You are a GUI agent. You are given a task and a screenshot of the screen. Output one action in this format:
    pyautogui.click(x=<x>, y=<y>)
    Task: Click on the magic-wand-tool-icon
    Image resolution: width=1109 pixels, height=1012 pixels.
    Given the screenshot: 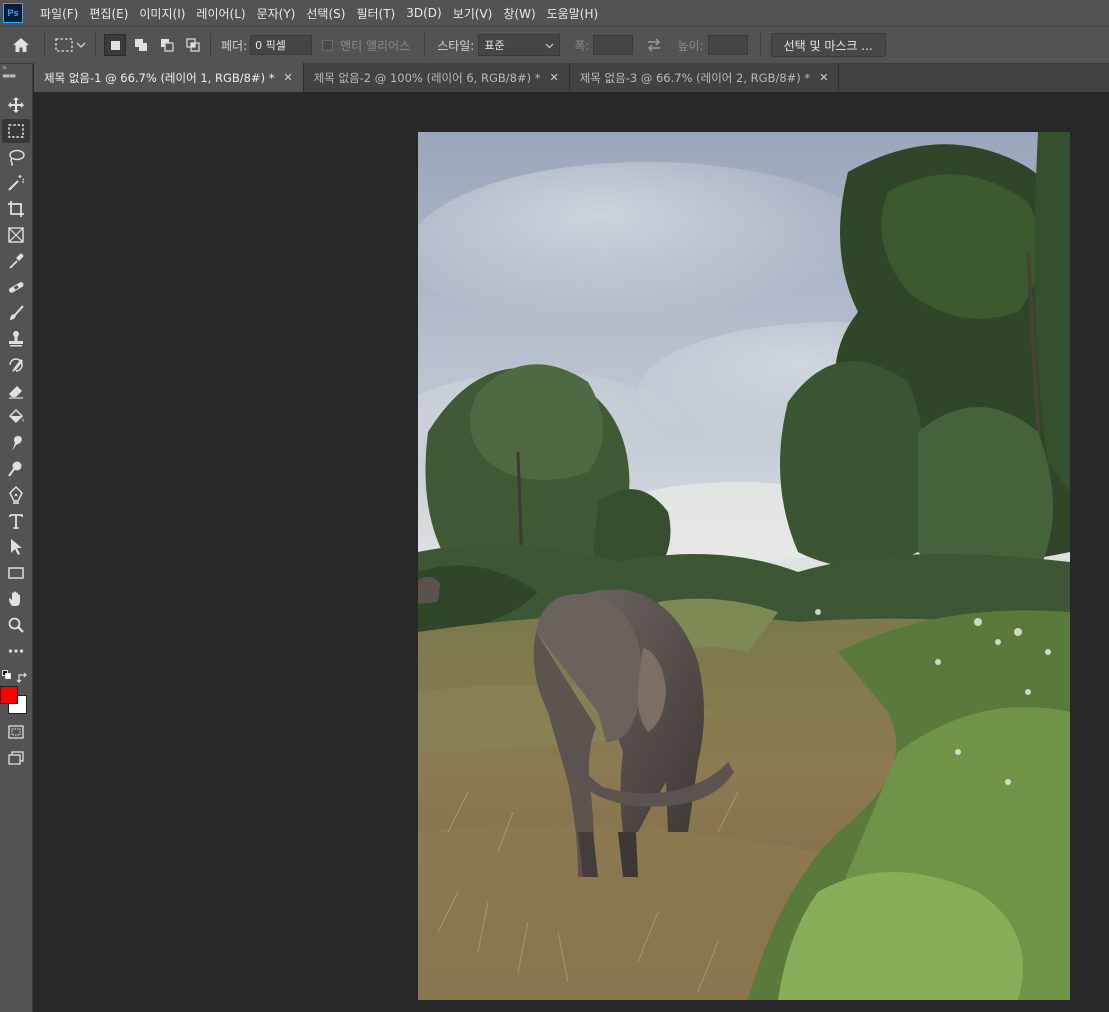 What is the action you would take?
    pyautogui.click(x=16, y=183)
    